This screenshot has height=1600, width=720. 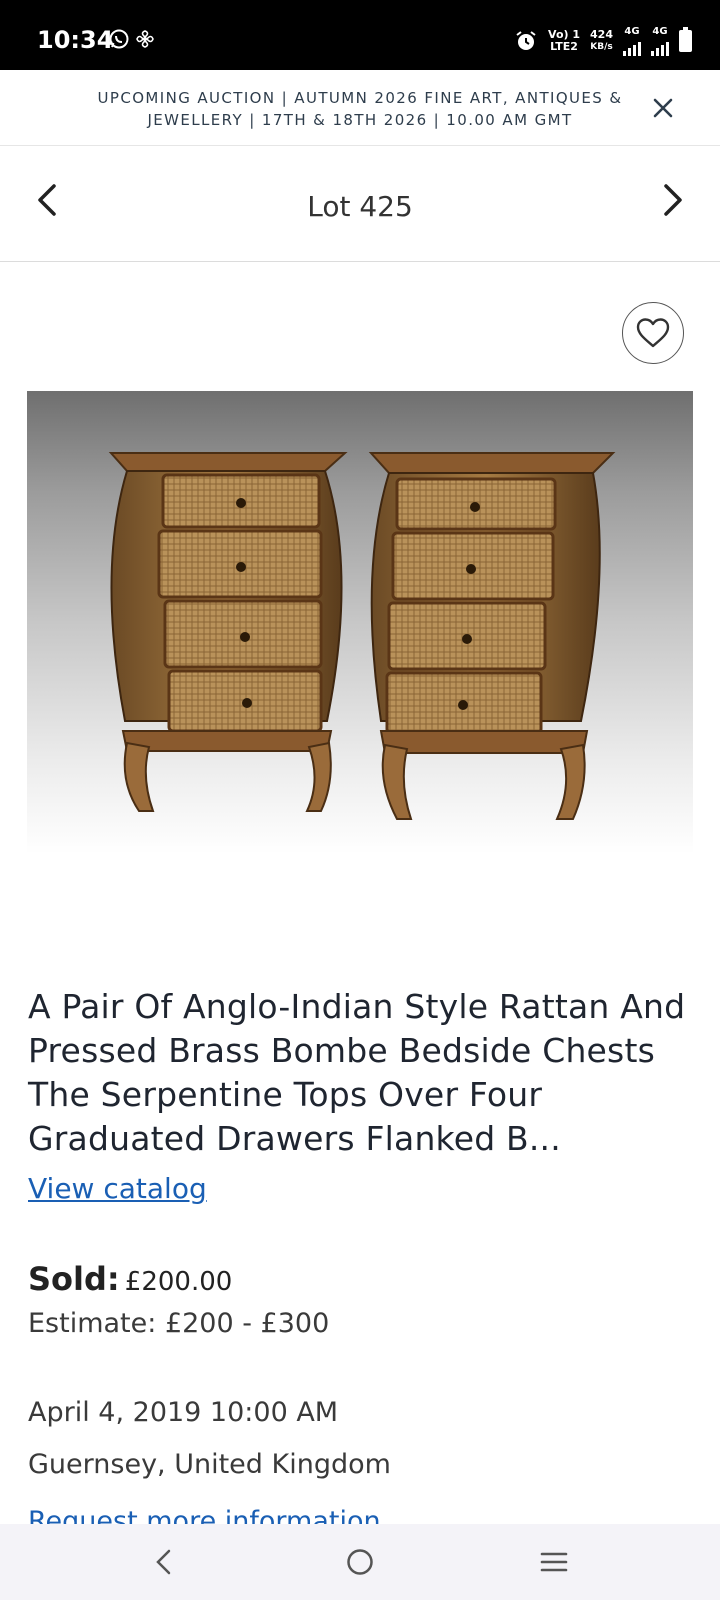 What do you see at coordinates (685, 39) in the screenshot?
I see `battery-icon` at bounding box center [685, 39].